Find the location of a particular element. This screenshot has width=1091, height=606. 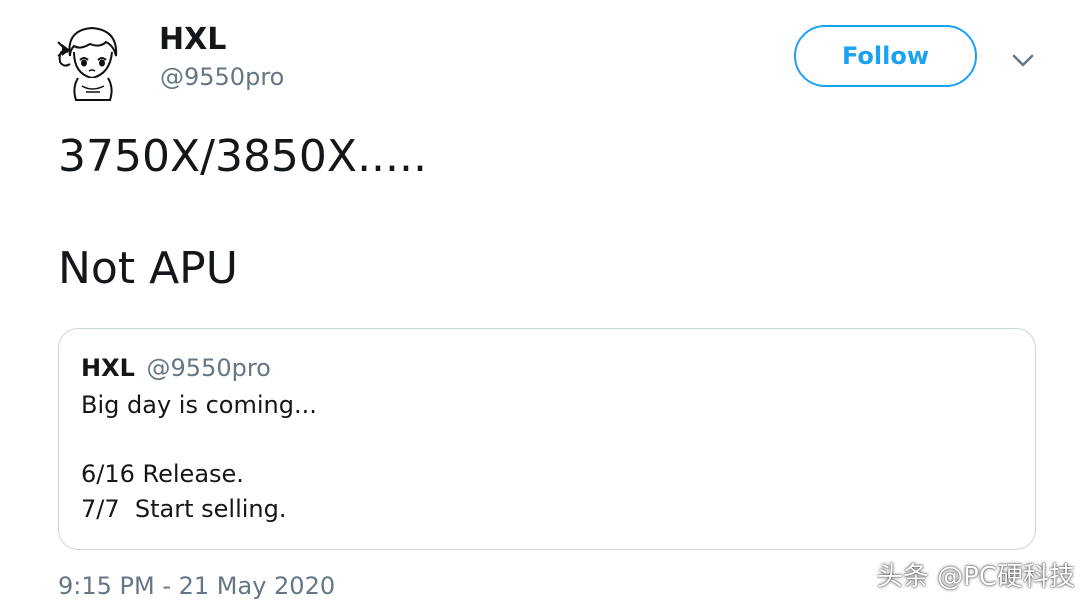

quoted-author-handle: @9550pro is located at coordinates (208, 368).